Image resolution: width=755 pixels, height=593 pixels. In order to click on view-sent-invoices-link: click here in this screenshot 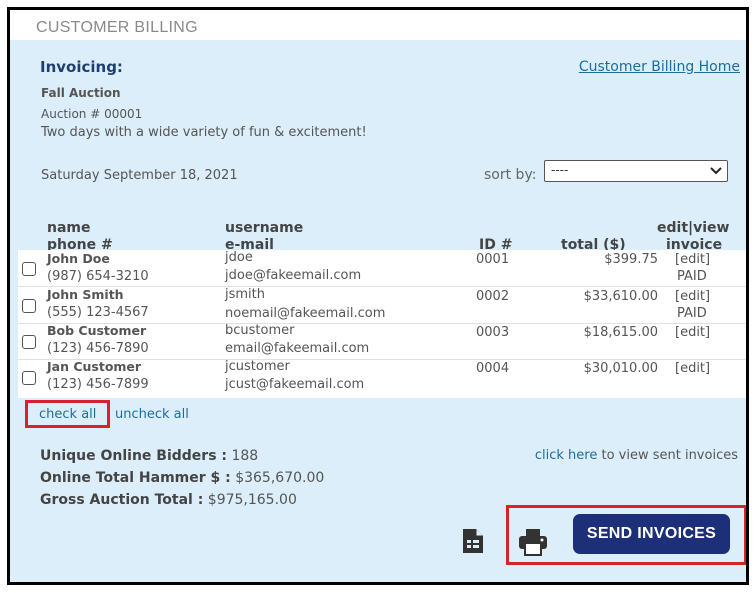, I will do `click(566, 455)`.